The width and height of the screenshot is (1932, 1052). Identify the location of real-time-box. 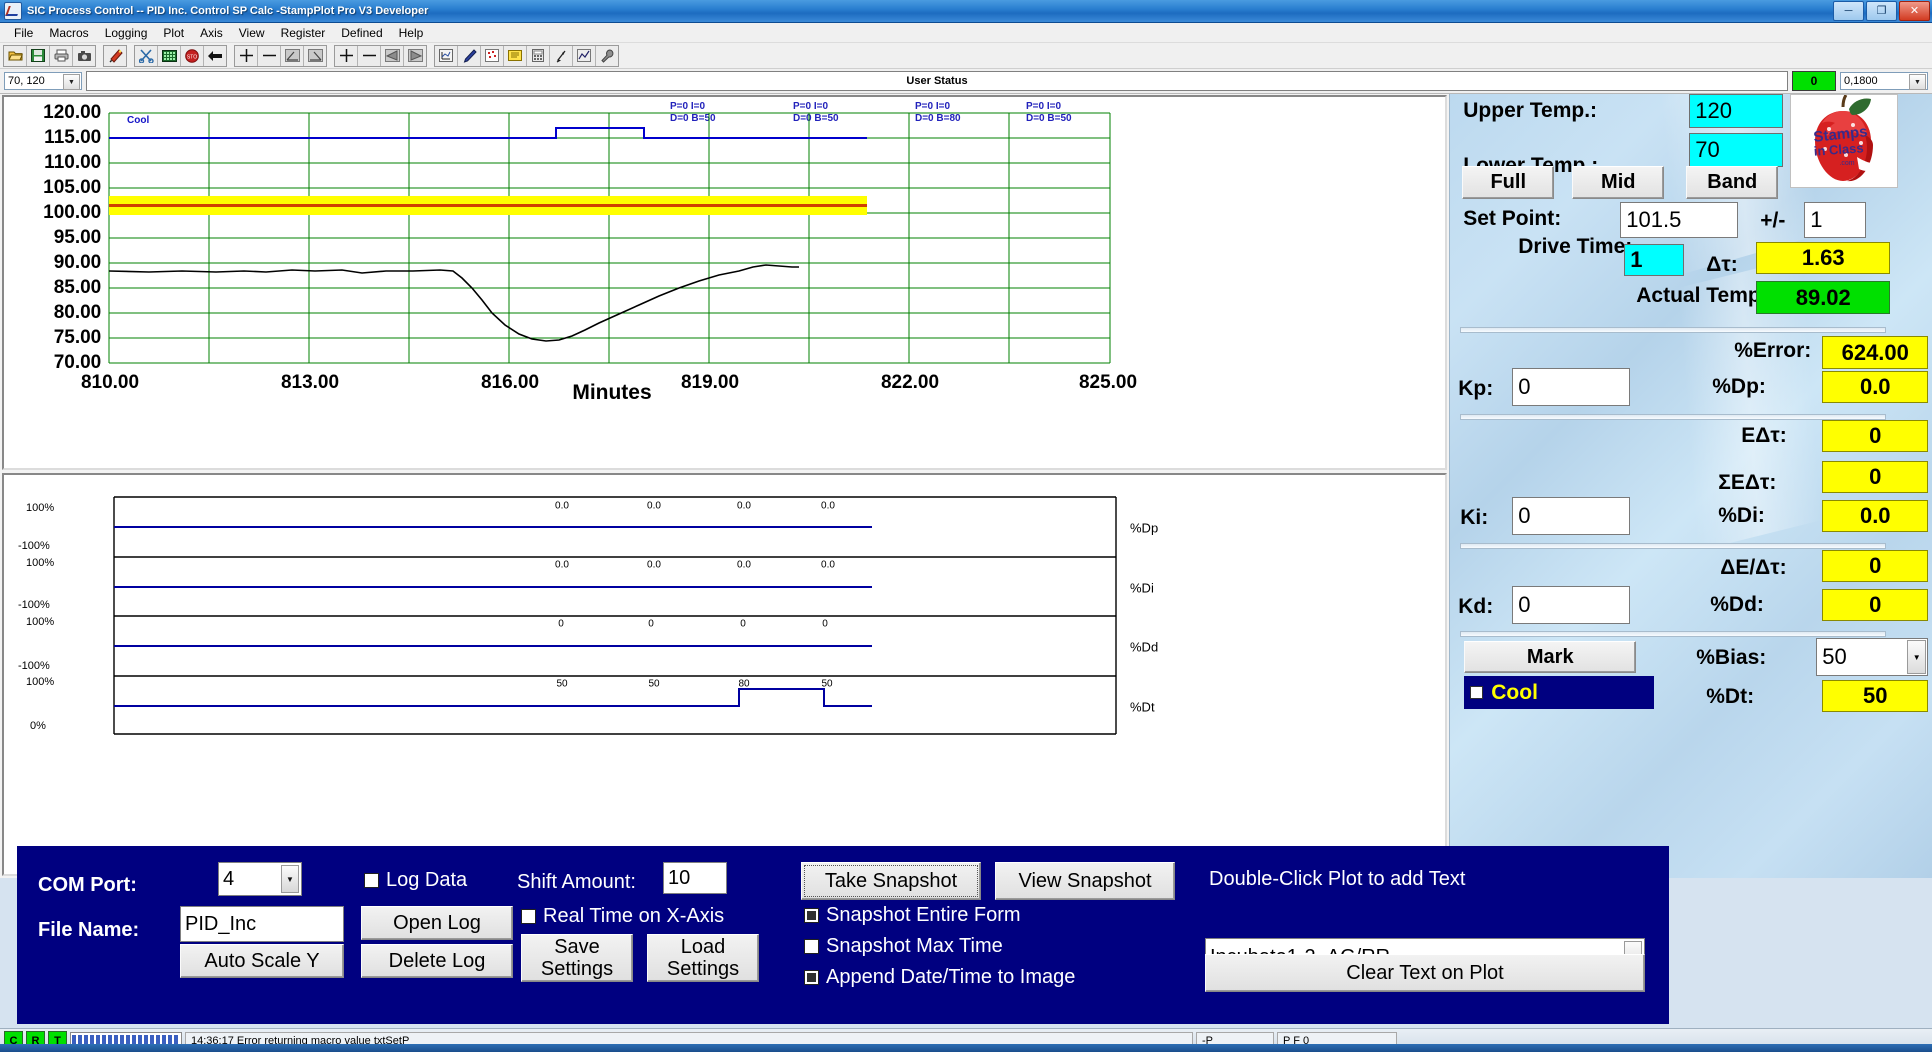
(528, 916).